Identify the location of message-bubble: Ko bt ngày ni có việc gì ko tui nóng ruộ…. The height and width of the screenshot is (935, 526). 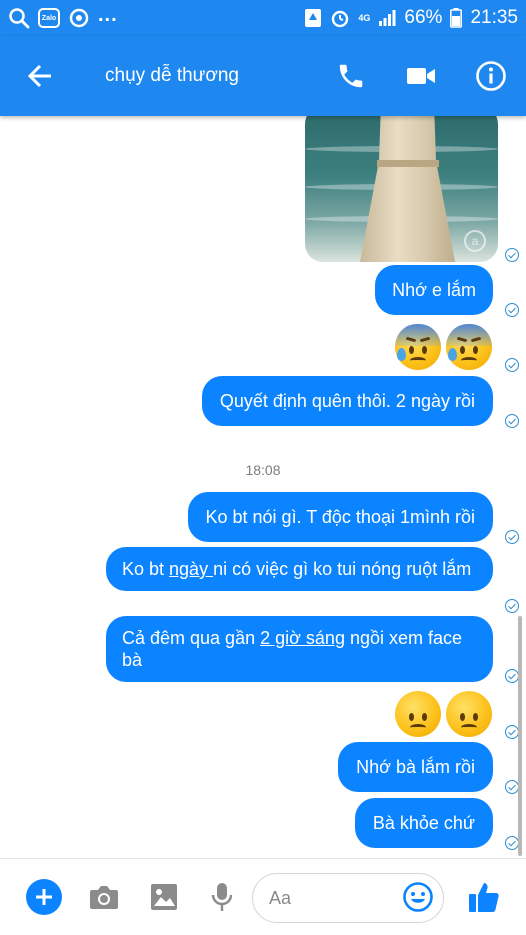
(299, 569).